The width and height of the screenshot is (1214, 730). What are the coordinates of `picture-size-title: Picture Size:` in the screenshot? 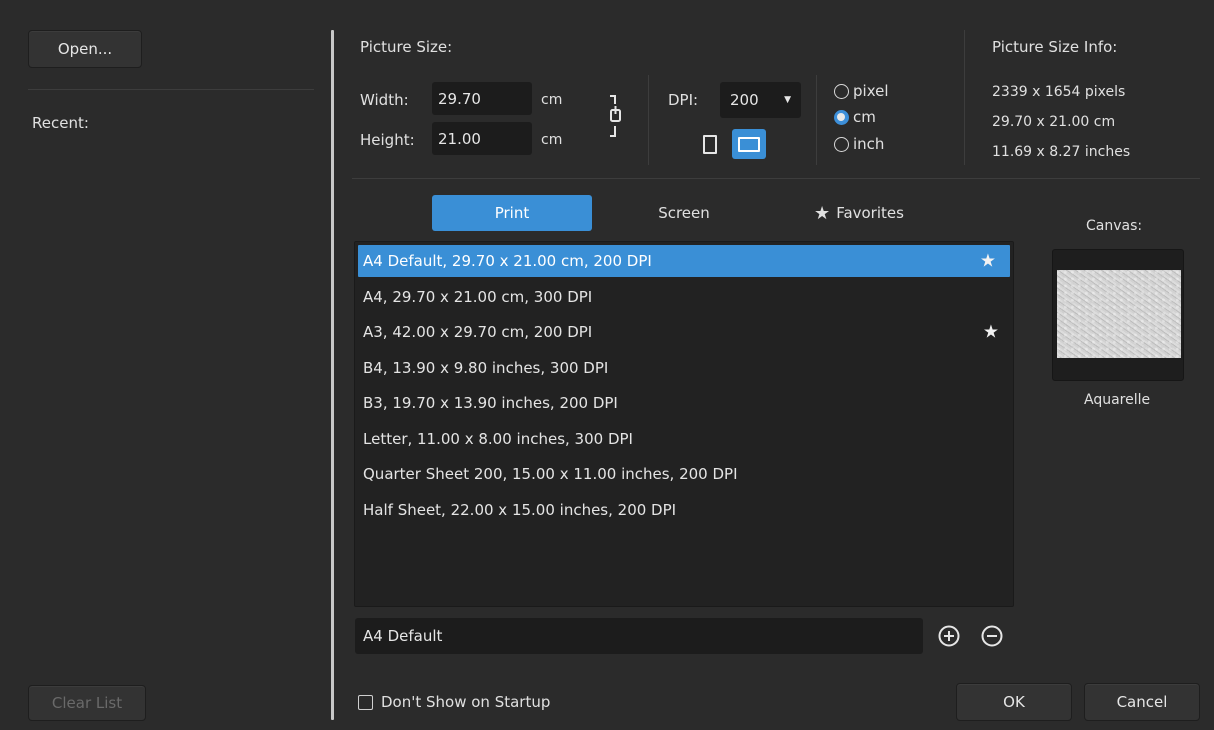 It's located at (406, 47).